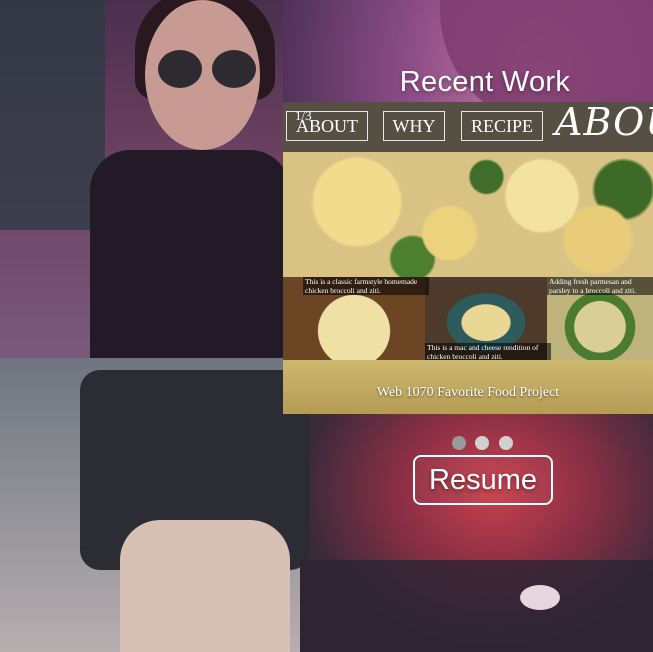 The height and width of the screenshot is (652, 653). Describe the element at coordinates (468, 214) in the screenshot. I see `slide-hero-image` at that location.